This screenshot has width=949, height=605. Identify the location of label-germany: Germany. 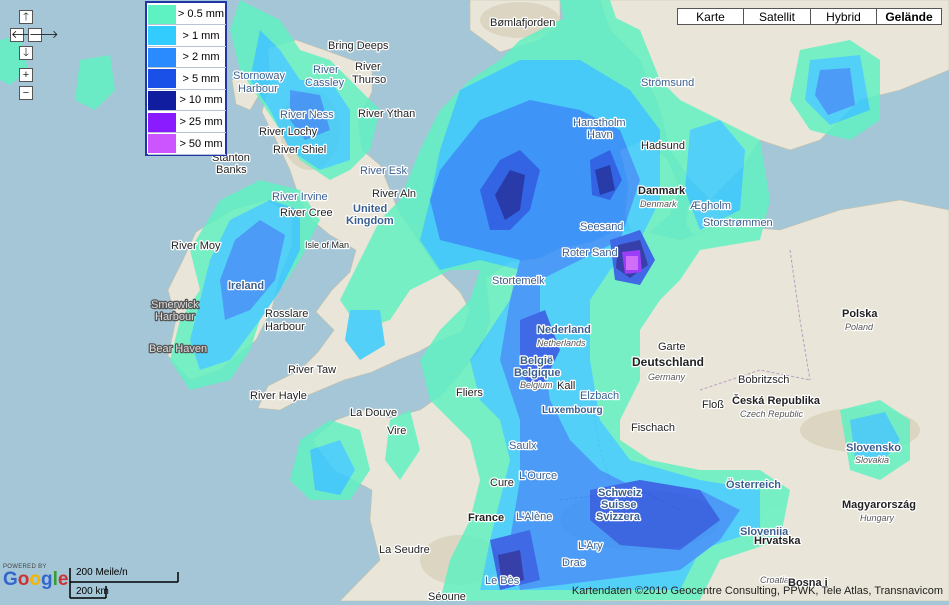
(667, 377).